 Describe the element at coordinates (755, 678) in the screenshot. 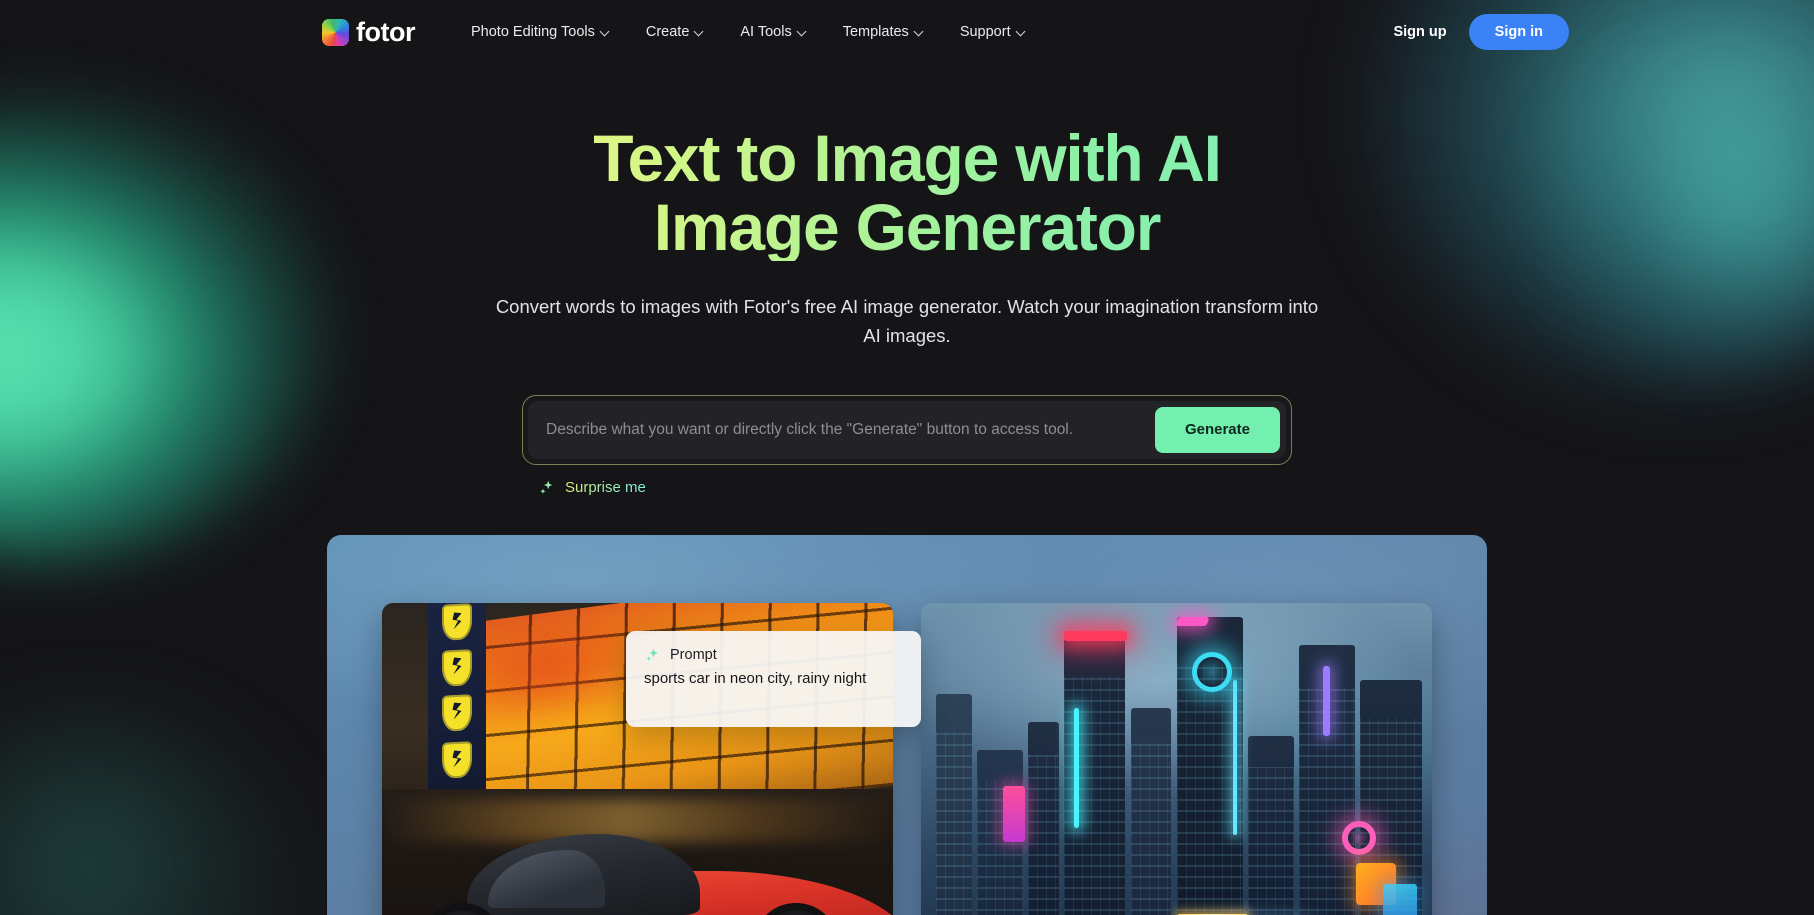

I see `prompt-card-value: sports car in neon city, rainy night` at that location.